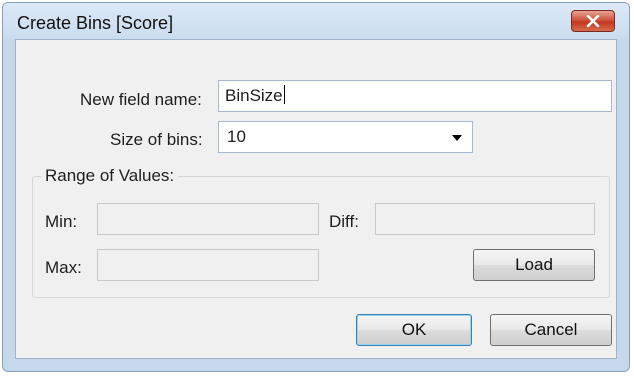  Describe the element at coordinates (415, 96) in the screenshot. I see `new-field-name-input: BinSize` at that location.